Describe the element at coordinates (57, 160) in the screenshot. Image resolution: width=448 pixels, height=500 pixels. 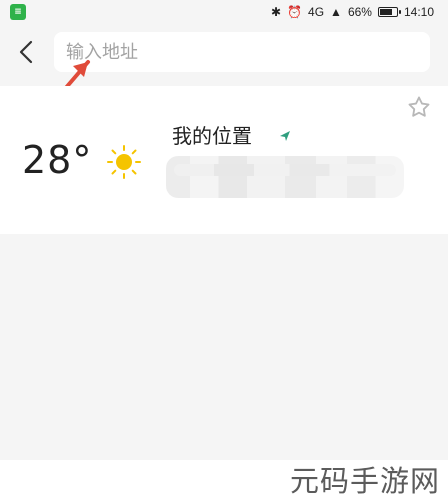
I see `temperature-value: 28°` at that location.